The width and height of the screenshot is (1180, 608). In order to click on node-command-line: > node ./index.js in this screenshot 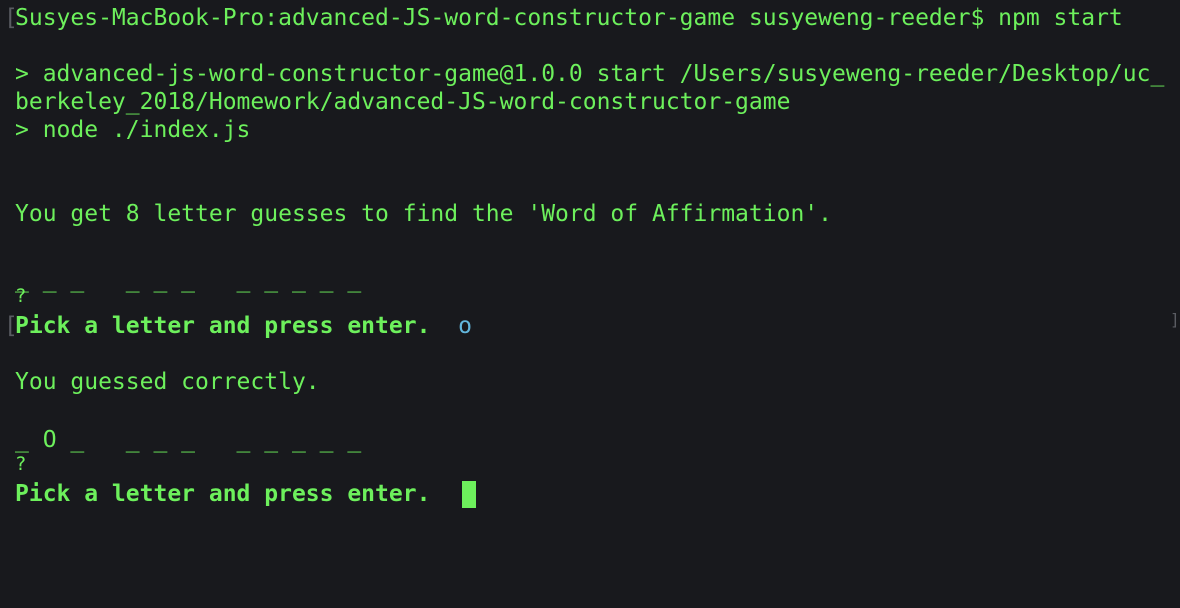, I will do `click(133, 130)`.